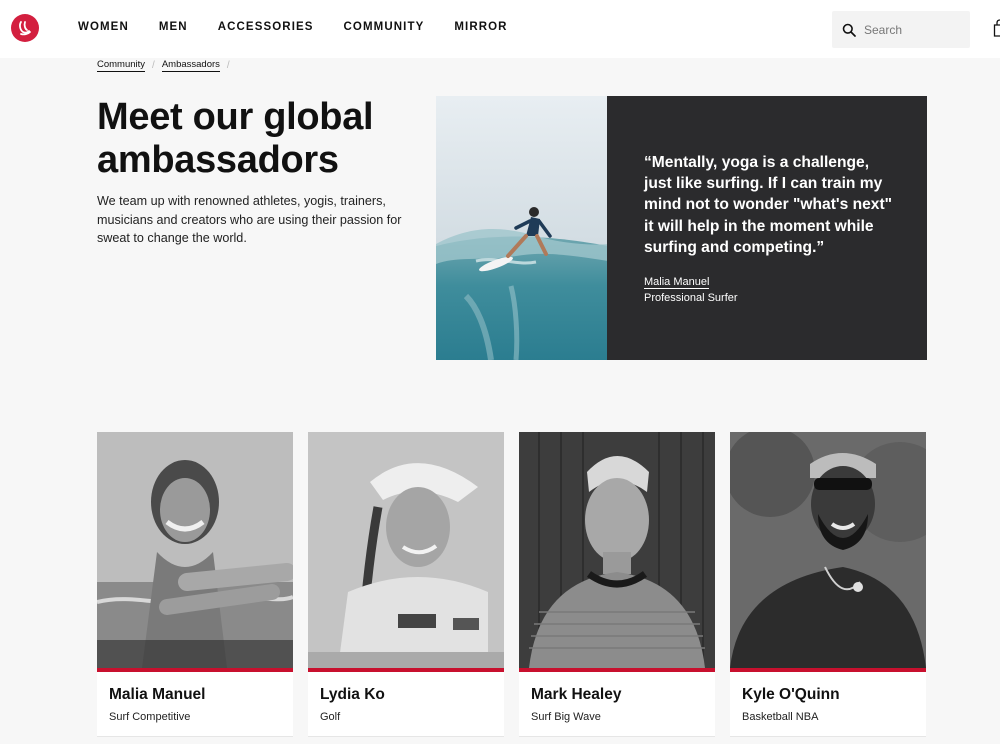 Image resolution: width=1000 pixels, height=744 pixels. What do you see at coordinates (677, 283) in the screenshot?
I see `quote-author-link: Malia Manuel` at bounding box center [677, 283].